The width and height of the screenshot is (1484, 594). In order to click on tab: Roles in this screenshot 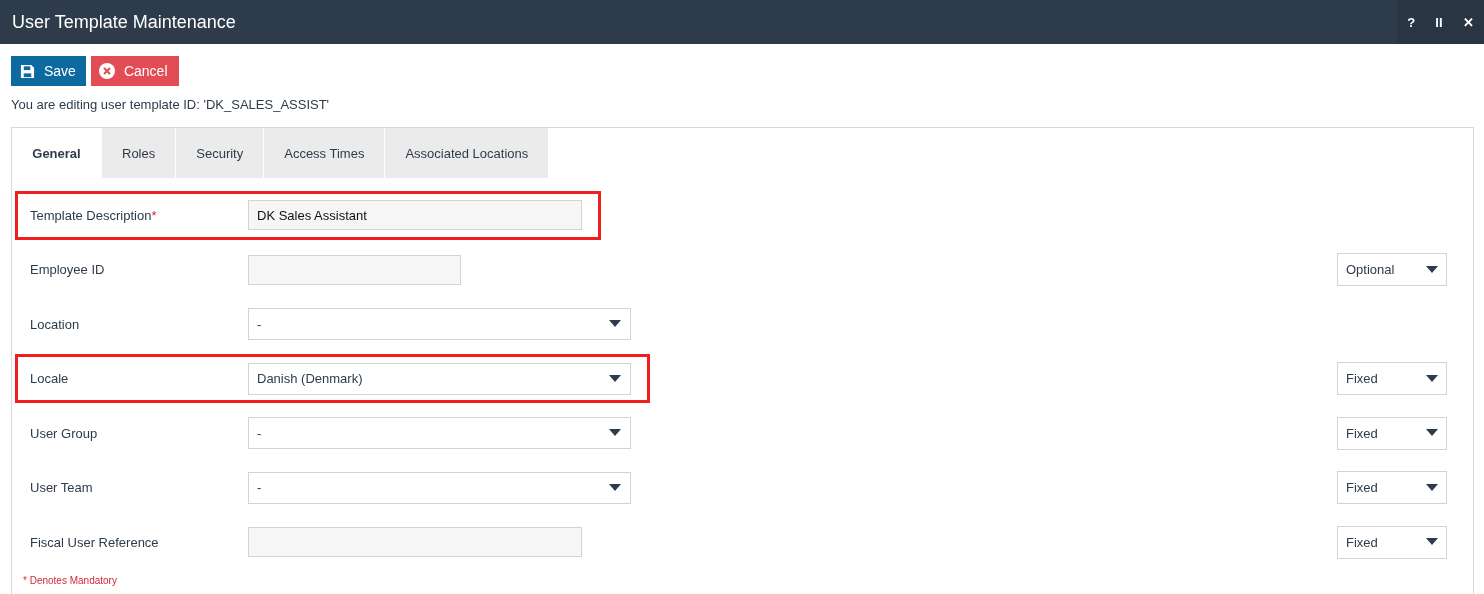, I will do `click(139, 153)`.